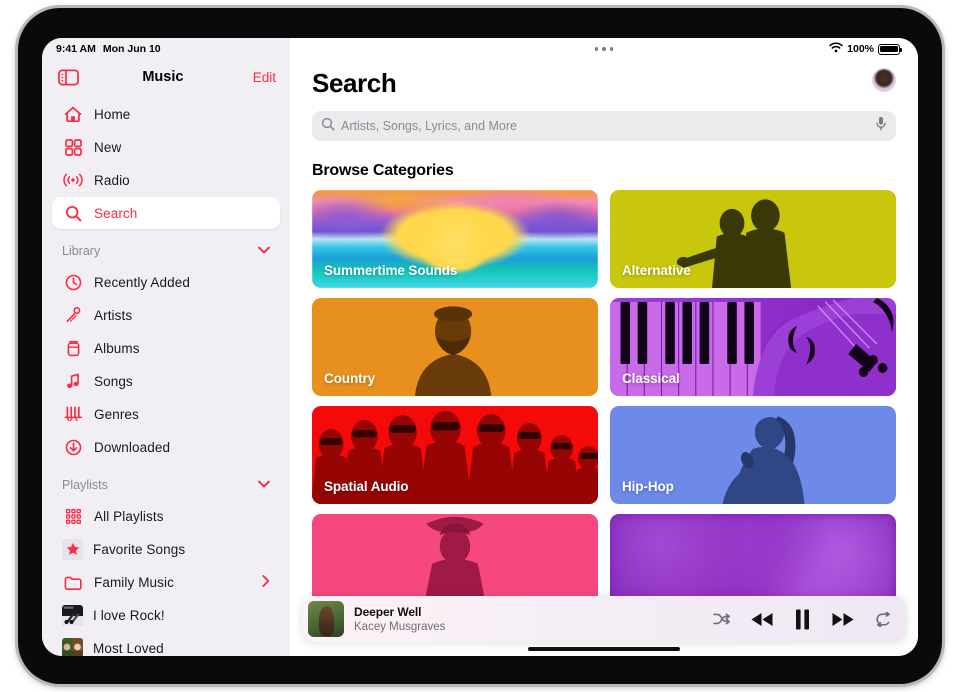 Image resolution: width=960 pixels, height=692 pixels. I want to click on sidebar-item-label: Recently Added, so click(142, 282).